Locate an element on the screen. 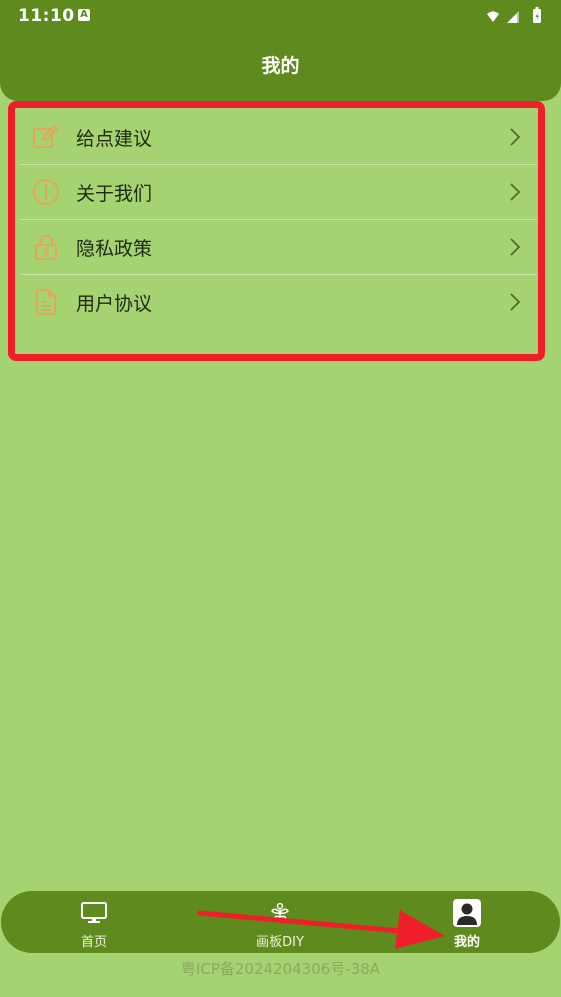 This screenshot has height=997, width=561. menu-item-about: 关于我们 is located at coordinates (278, 192).